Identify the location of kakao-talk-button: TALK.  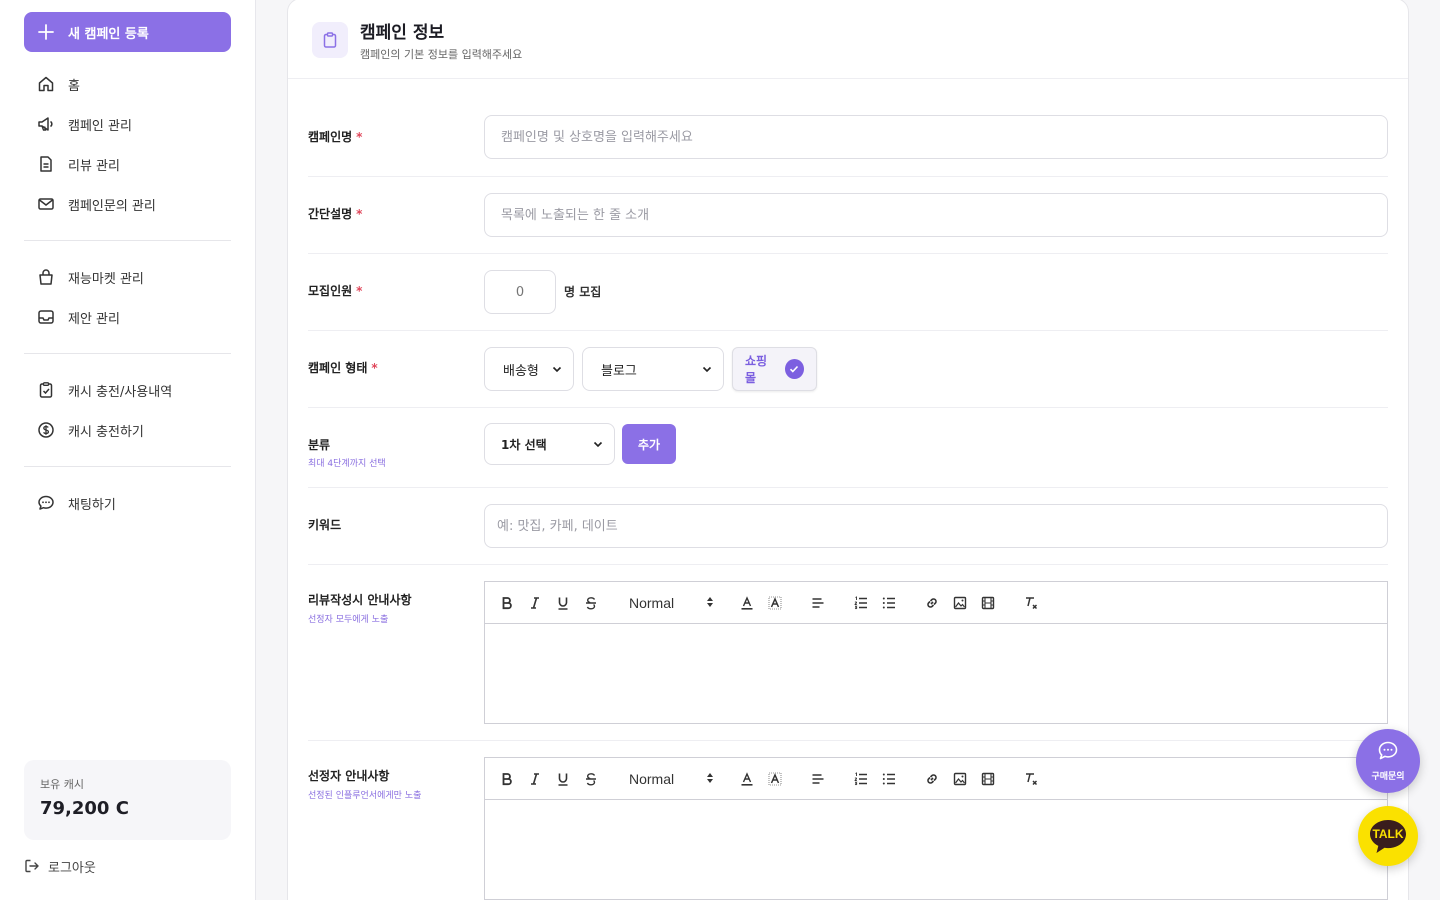
(1388, 836).